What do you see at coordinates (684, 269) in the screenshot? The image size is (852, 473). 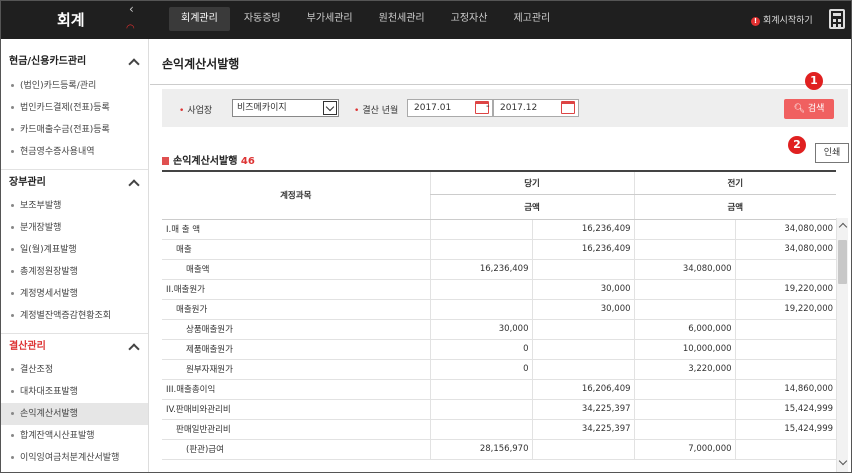 I see `prior-detail-cell: 34,080,000` at bounding box center [684, 269].